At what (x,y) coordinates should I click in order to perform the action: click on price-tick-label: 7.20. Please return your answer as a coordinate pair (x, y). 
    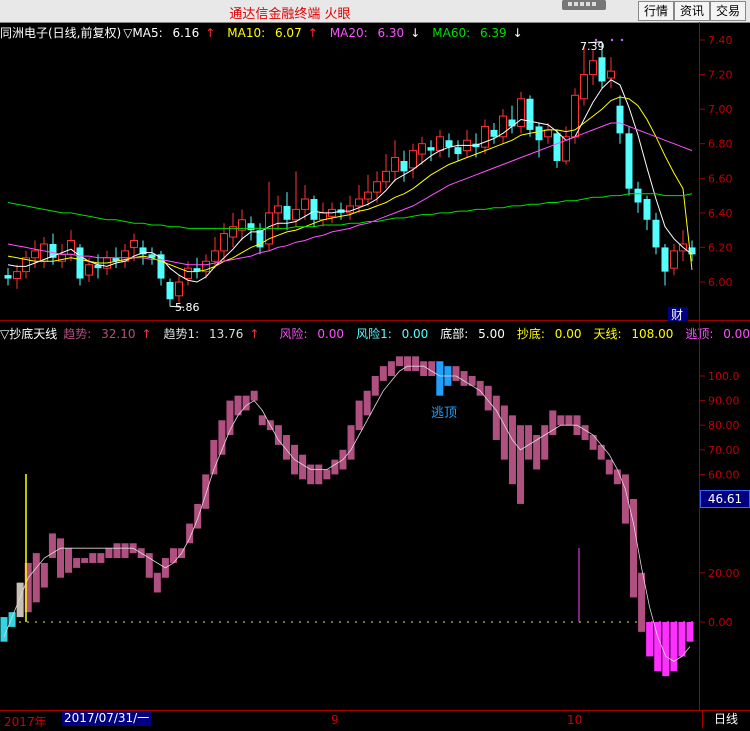
    Looking at the image, I should click on (720, 75).